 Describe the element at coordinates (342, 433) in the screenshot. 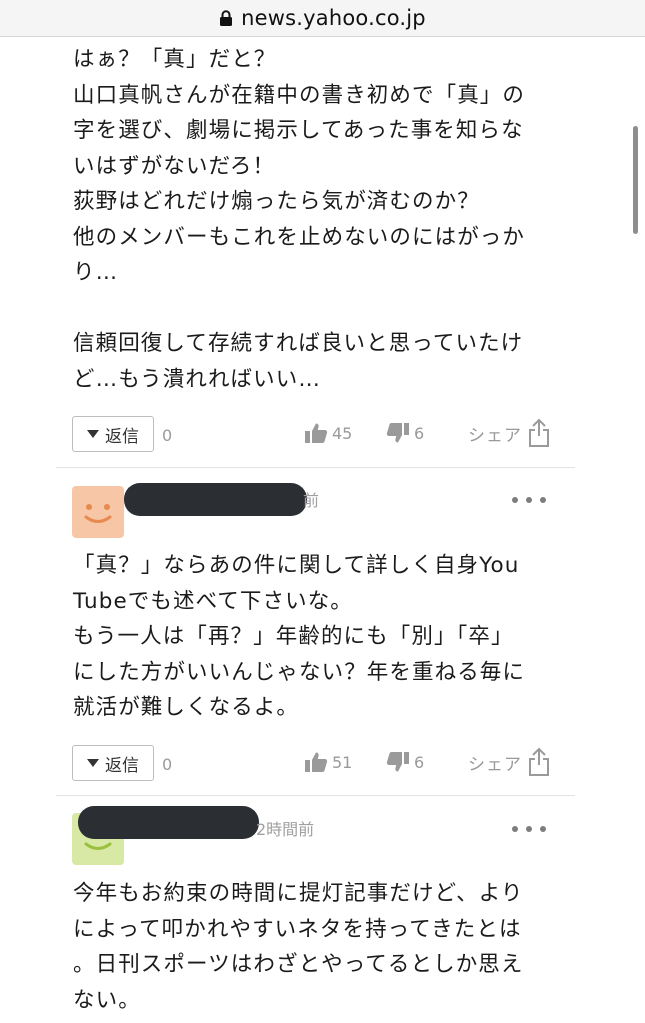

I see `like-count: 45` at that location.